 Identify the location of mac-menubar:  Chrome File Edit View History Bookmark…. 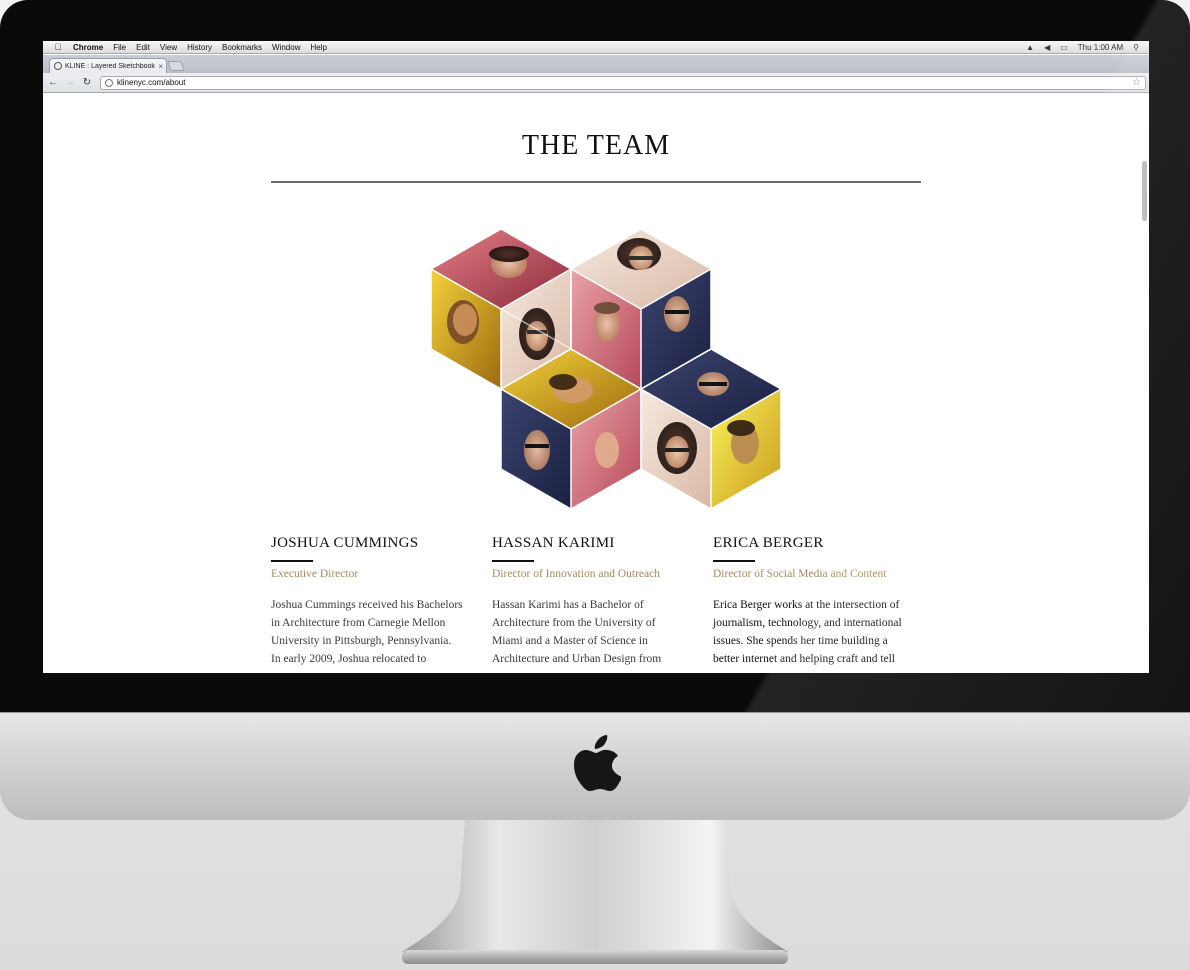
(596, 47).